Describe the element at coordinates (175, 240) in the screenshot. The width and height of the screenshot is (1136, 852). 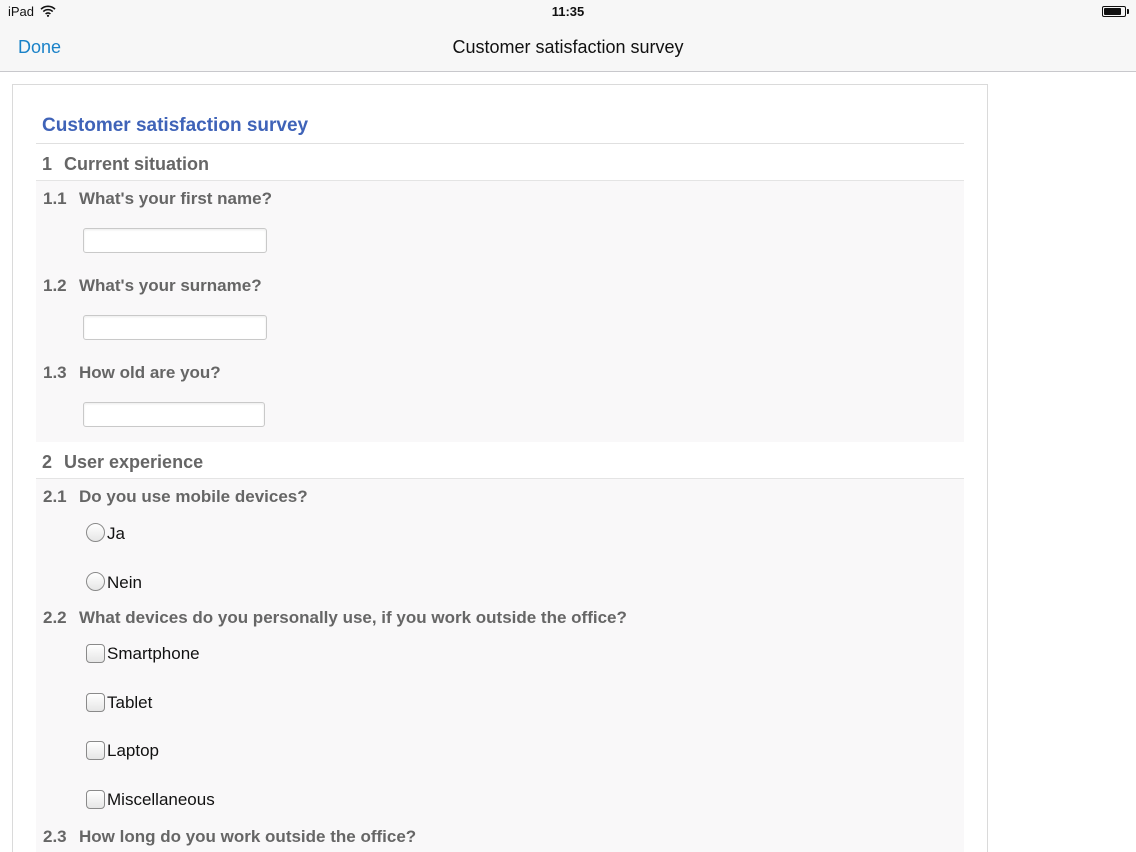
I see `first-name-input` at that location.